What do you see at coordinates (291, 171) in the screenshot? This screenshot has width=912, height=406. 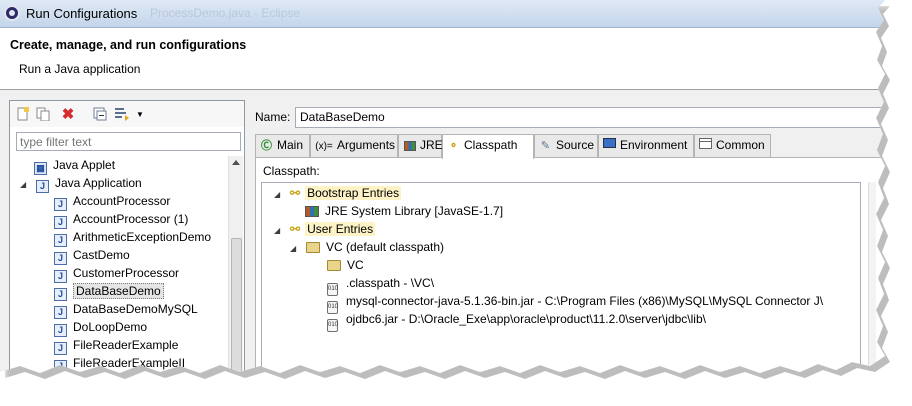 I see `classpath-label: Classpath:` at bounding box center [291, 171].